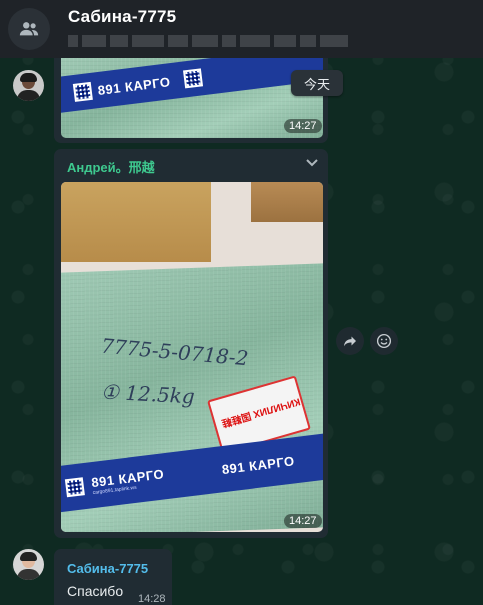 The height and width of the screenshot is (605, 483). What do you see at coordinates (312, 163) in the screenshot?
I see `chevron-down-icon` at bounding box center [312, 163].